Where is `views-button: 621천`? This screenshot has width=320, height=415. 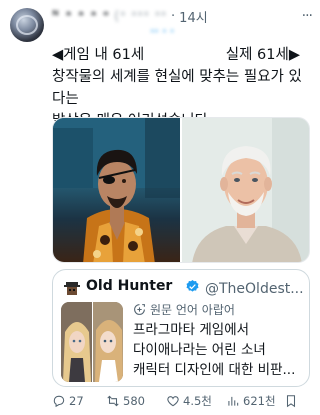 views-button: 621천 is located at coordinates (255, 401).